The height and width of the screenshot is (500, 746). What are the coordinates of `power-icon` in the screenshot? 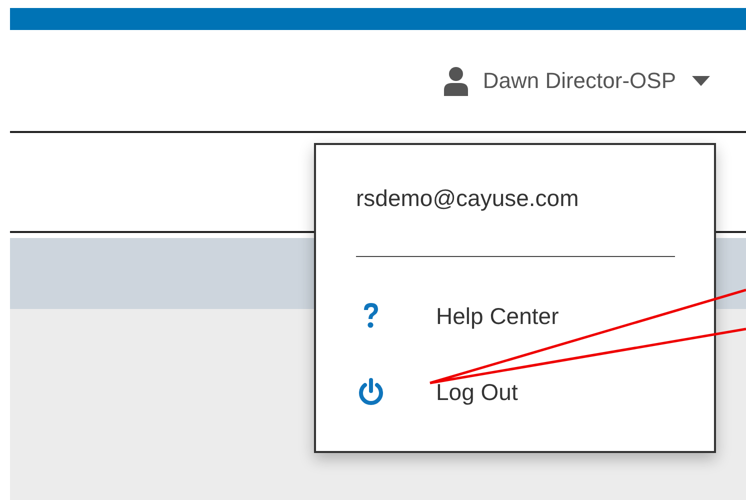 It's located at (371, 392).